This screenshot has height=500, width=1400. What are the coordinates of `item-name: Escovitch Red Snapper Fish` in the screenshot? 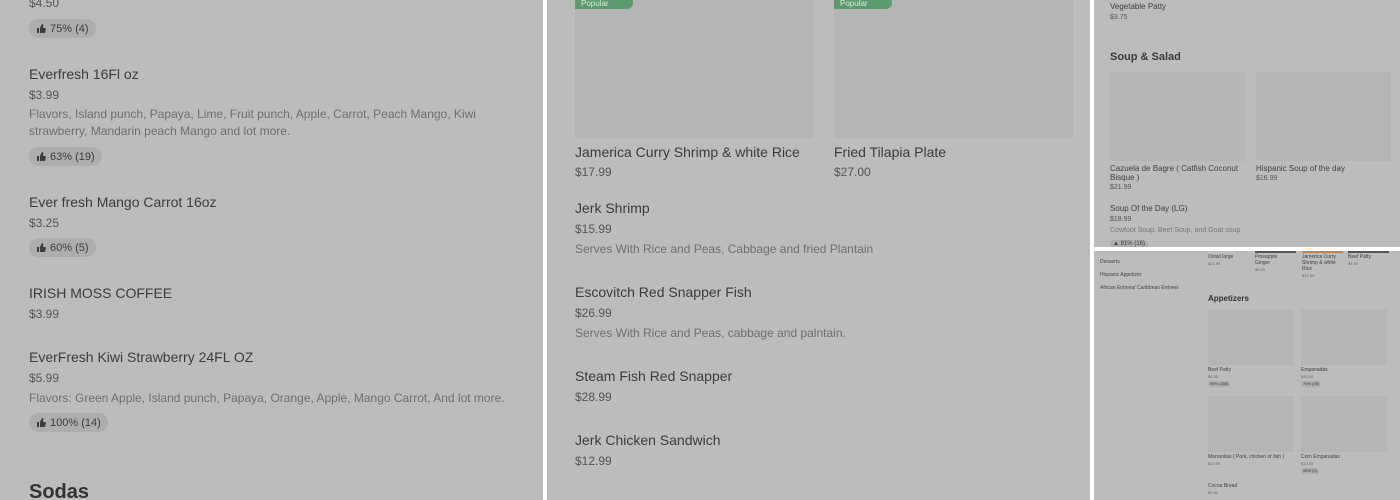 It's located at (663, 292).